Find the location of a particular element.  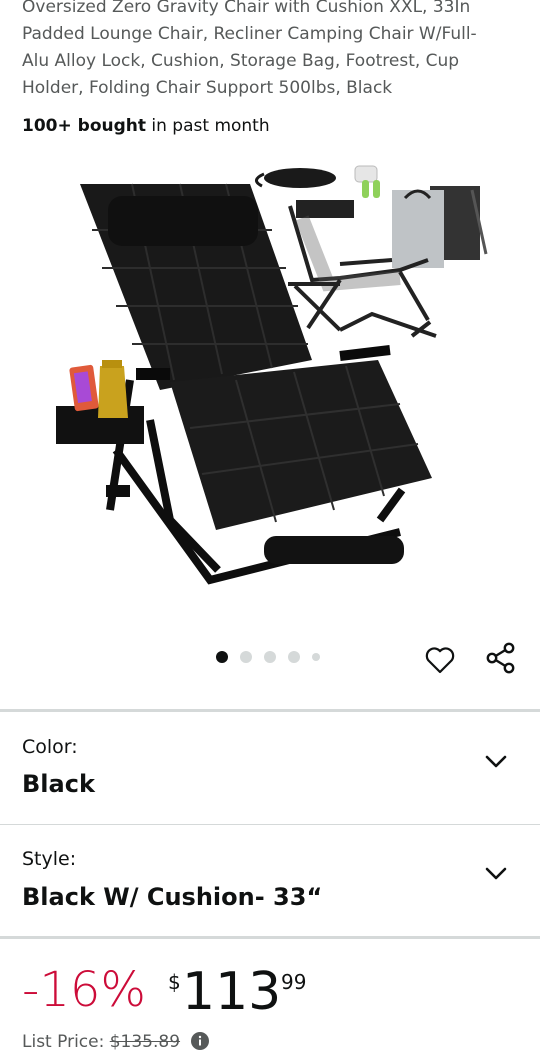

discount-percent: -16% is located at coordinates (84, 990).